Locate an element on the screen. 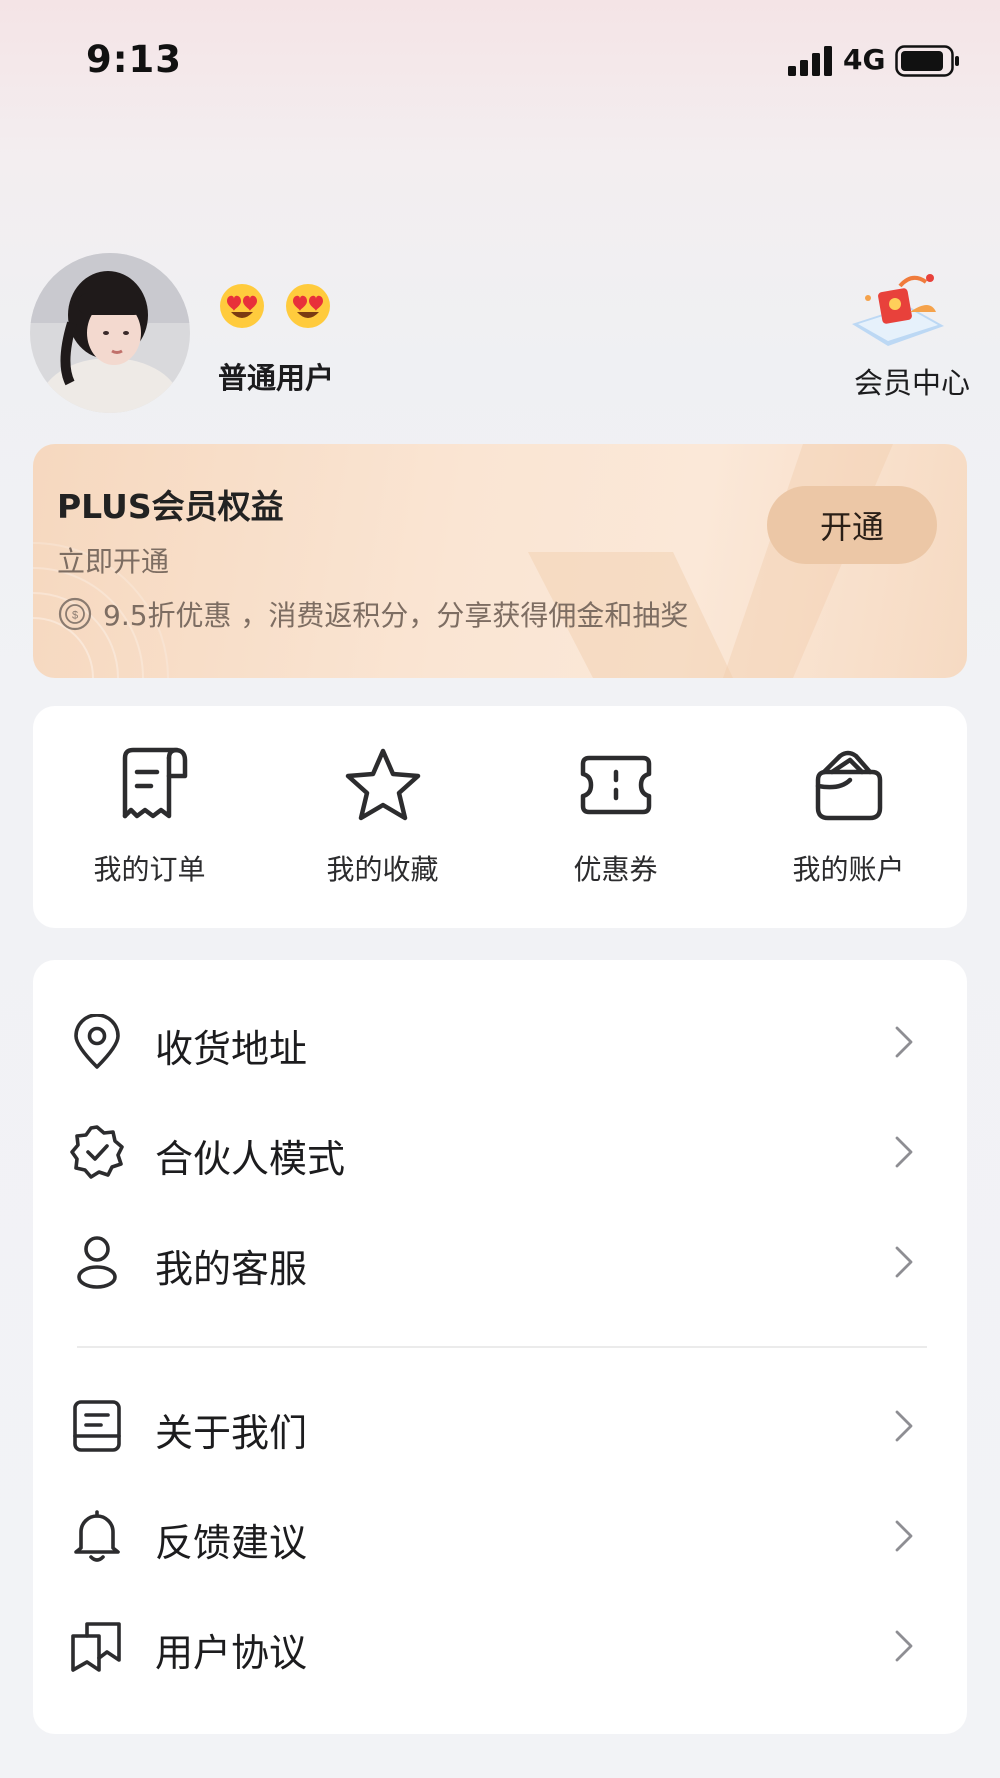 This screenshot has height=1778, width=1000. member-center-button: 会员中心 is located at coordinates (900, 332).